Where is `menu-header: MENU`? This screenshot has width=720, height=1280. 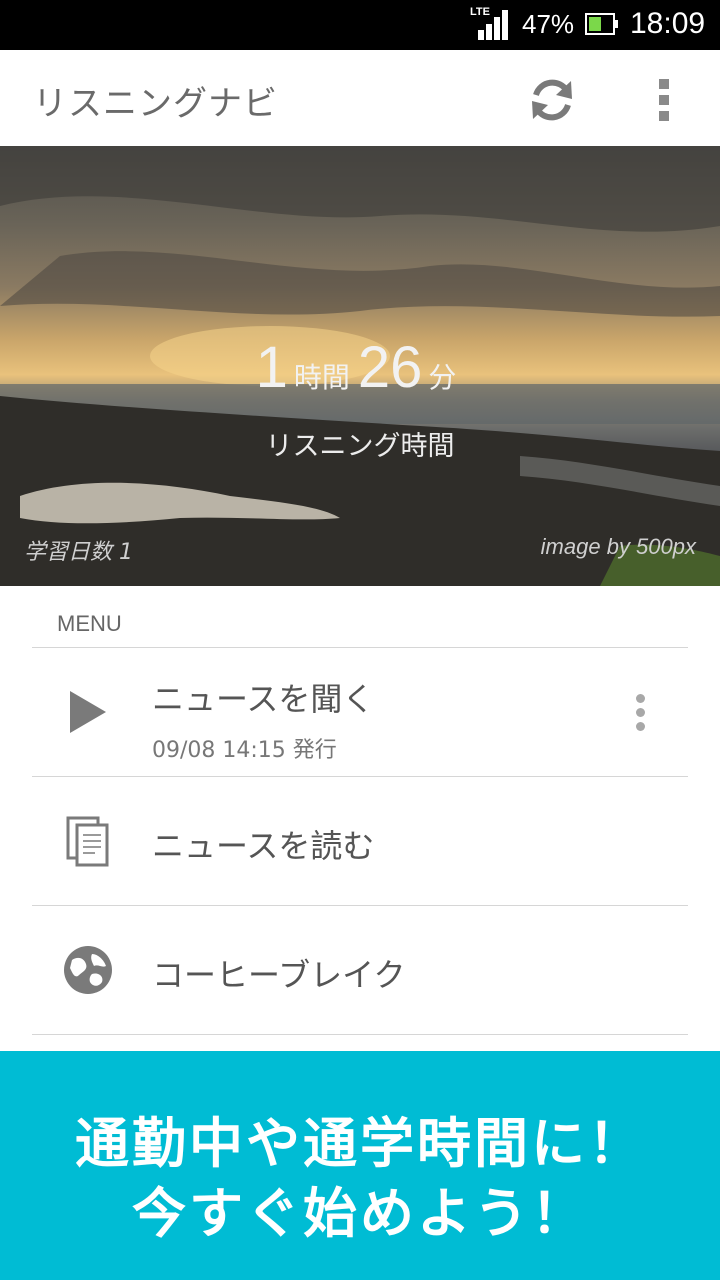 menu-header: MENU is located at coordinates (89, 623).